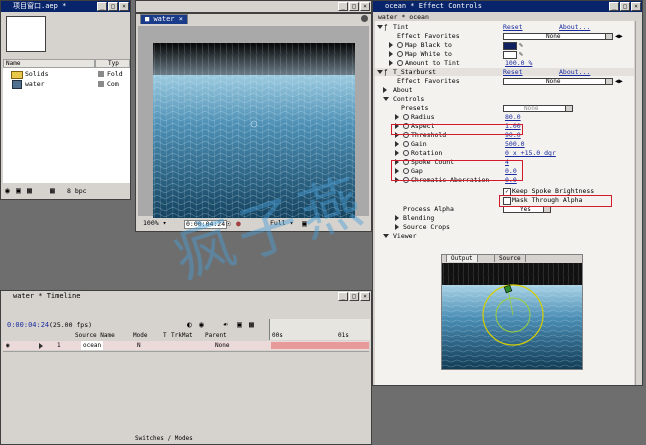 This screenshot has width=646, height=445. Describe the element at coordinates (558, 36) in the screenshot. I see `tint-favorites-dropdown: None` at that location.